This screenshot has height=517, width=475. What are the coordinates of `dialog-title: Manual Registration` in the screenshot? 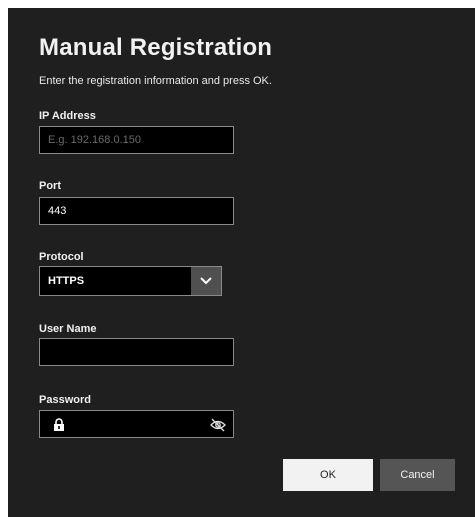 It's located at (156, 47).